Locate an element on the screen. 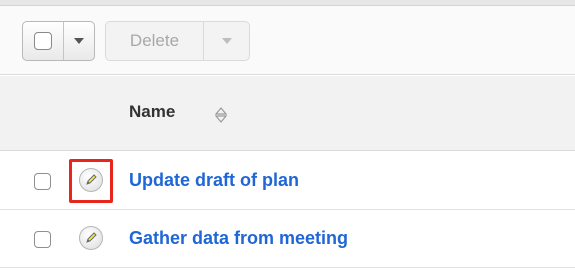 Image resolution: width=575 pixels, height=271 pixels. actions-dropdown-button is located at coordinates (226, 41).